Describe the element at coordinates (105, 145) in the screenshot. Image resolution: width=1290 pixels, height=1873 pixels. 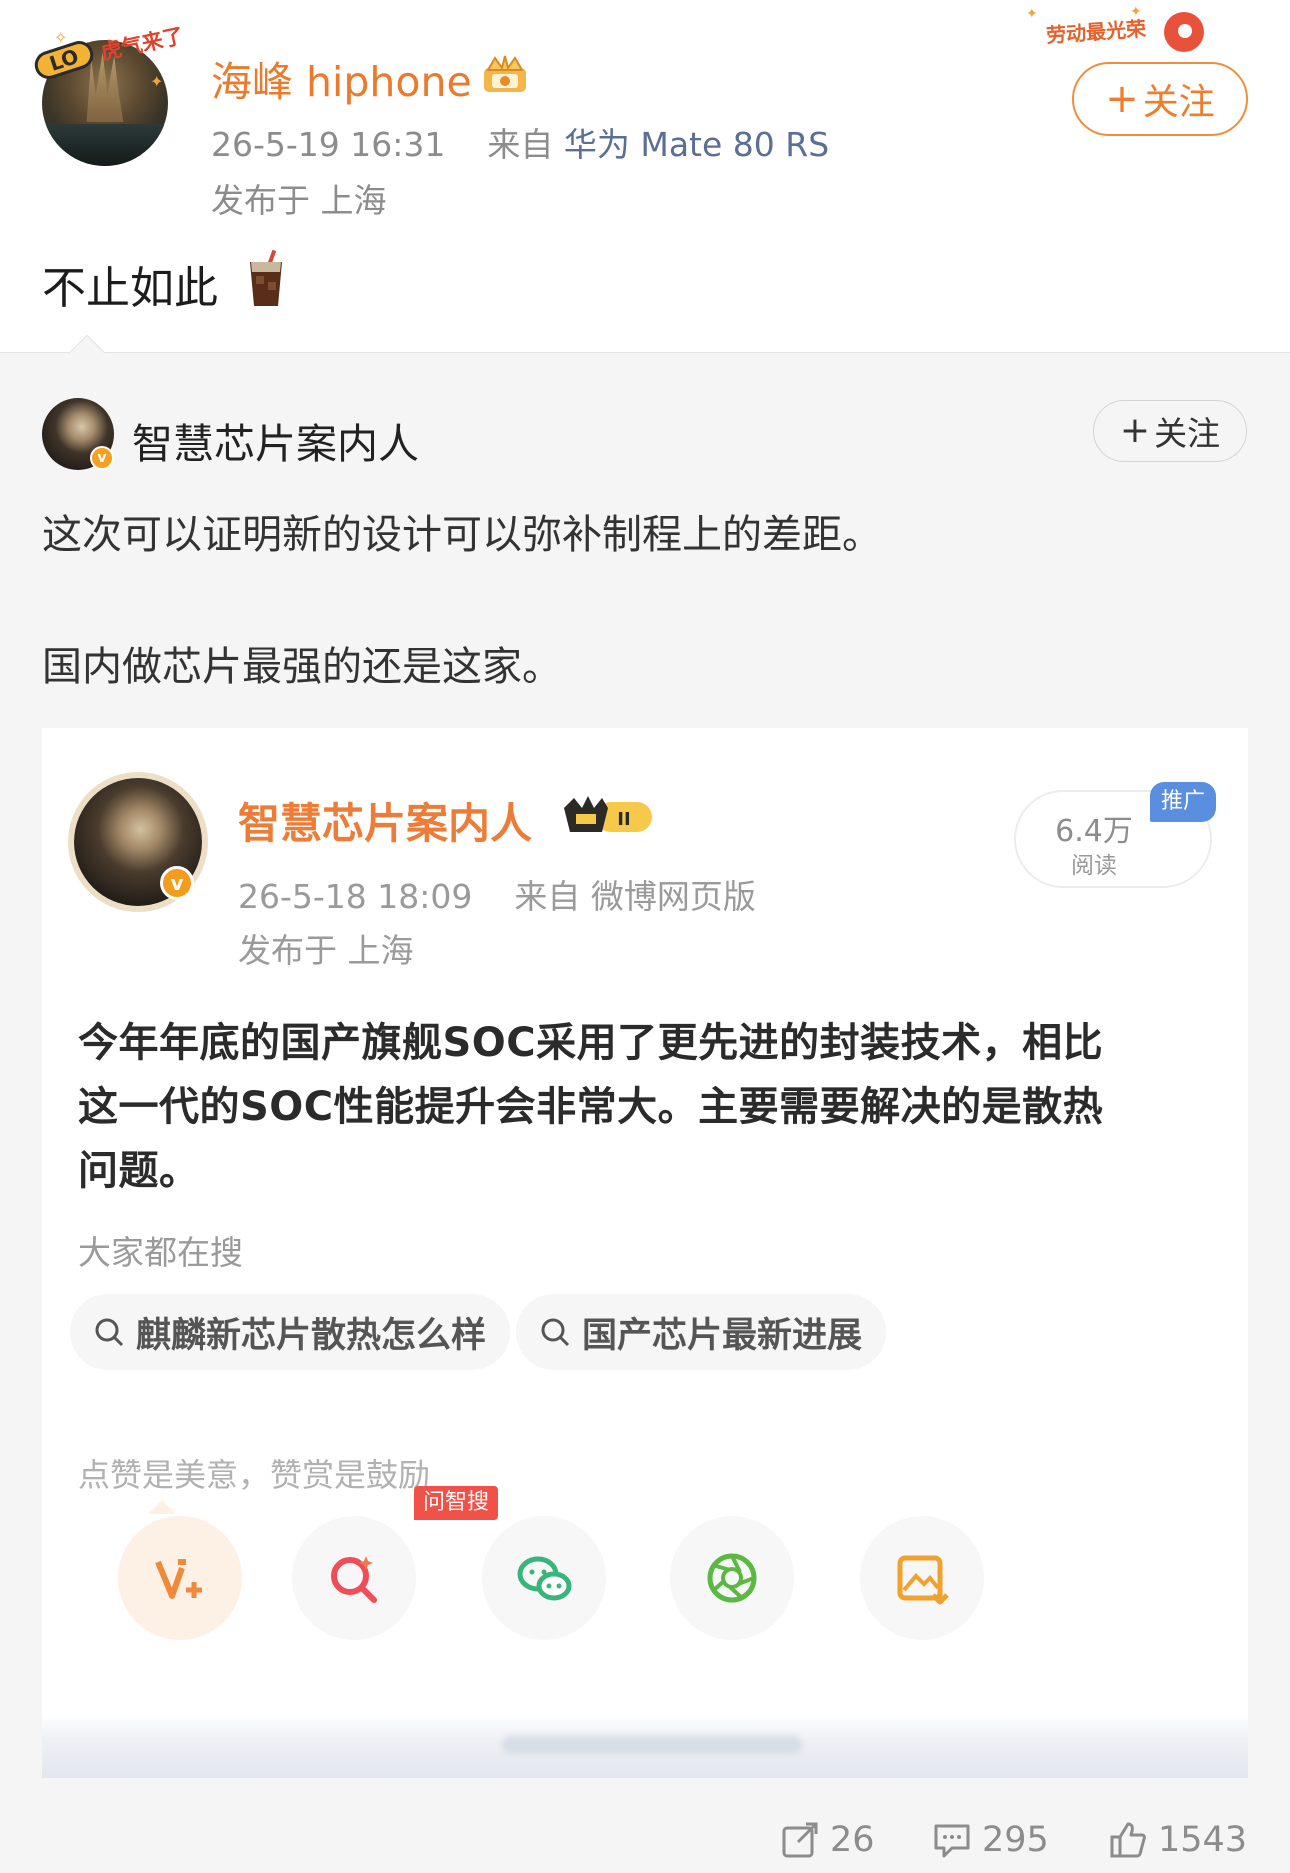
I see `avatar-water-graphic` at that location.